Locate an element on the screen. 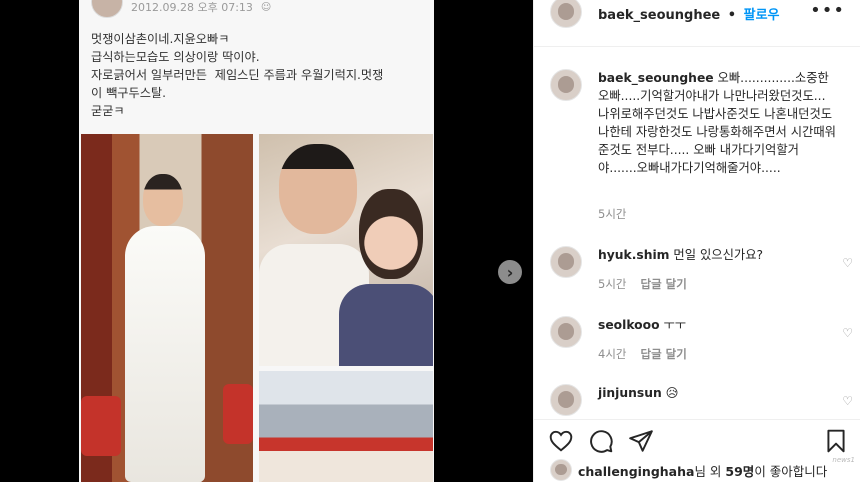 Image resolution: width=860 pixels, height=482 pixels. liker-username: challenginghaha is located at coordinates (636, 471).